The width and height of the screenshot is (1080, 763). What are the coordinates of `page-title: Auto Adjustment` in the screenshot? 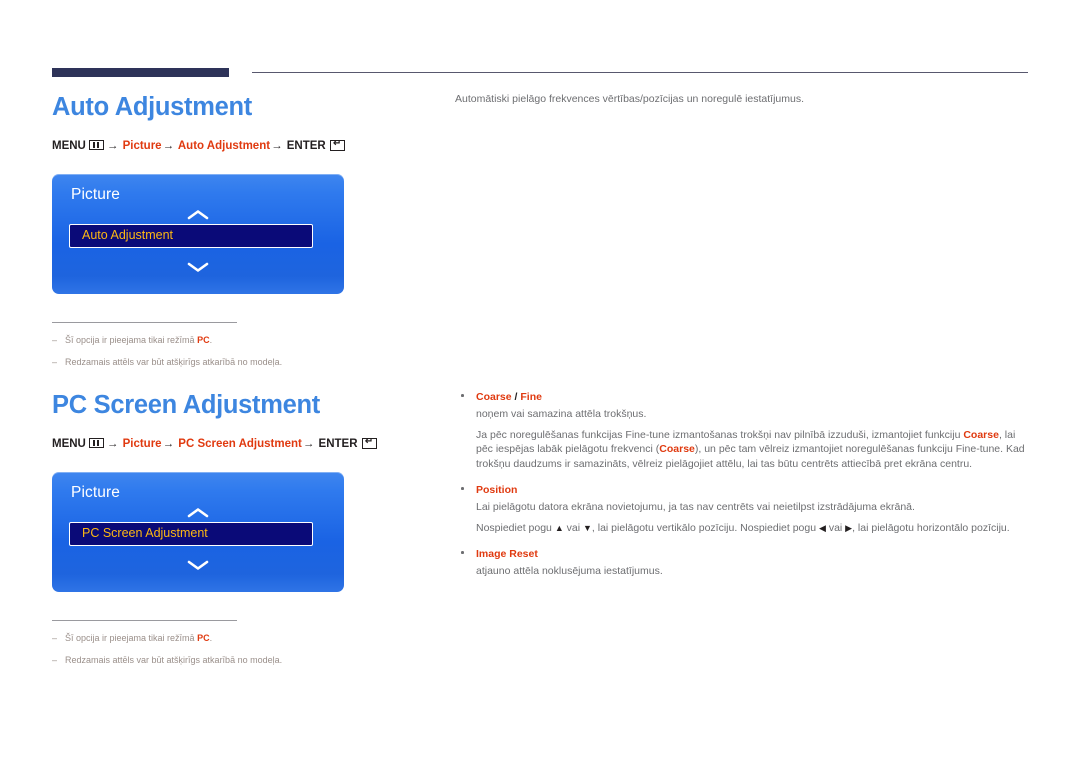 It's located at (152, 107).